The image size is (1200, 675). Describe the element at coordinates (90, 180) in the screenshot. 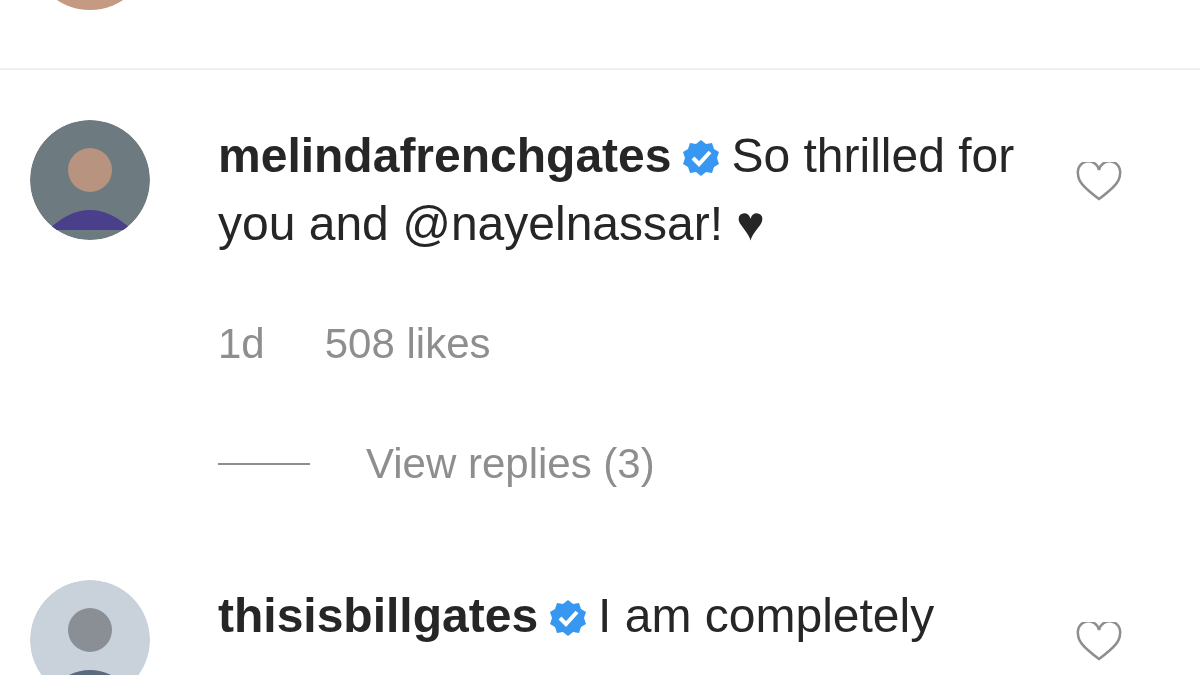

I see `avatar` at that location.